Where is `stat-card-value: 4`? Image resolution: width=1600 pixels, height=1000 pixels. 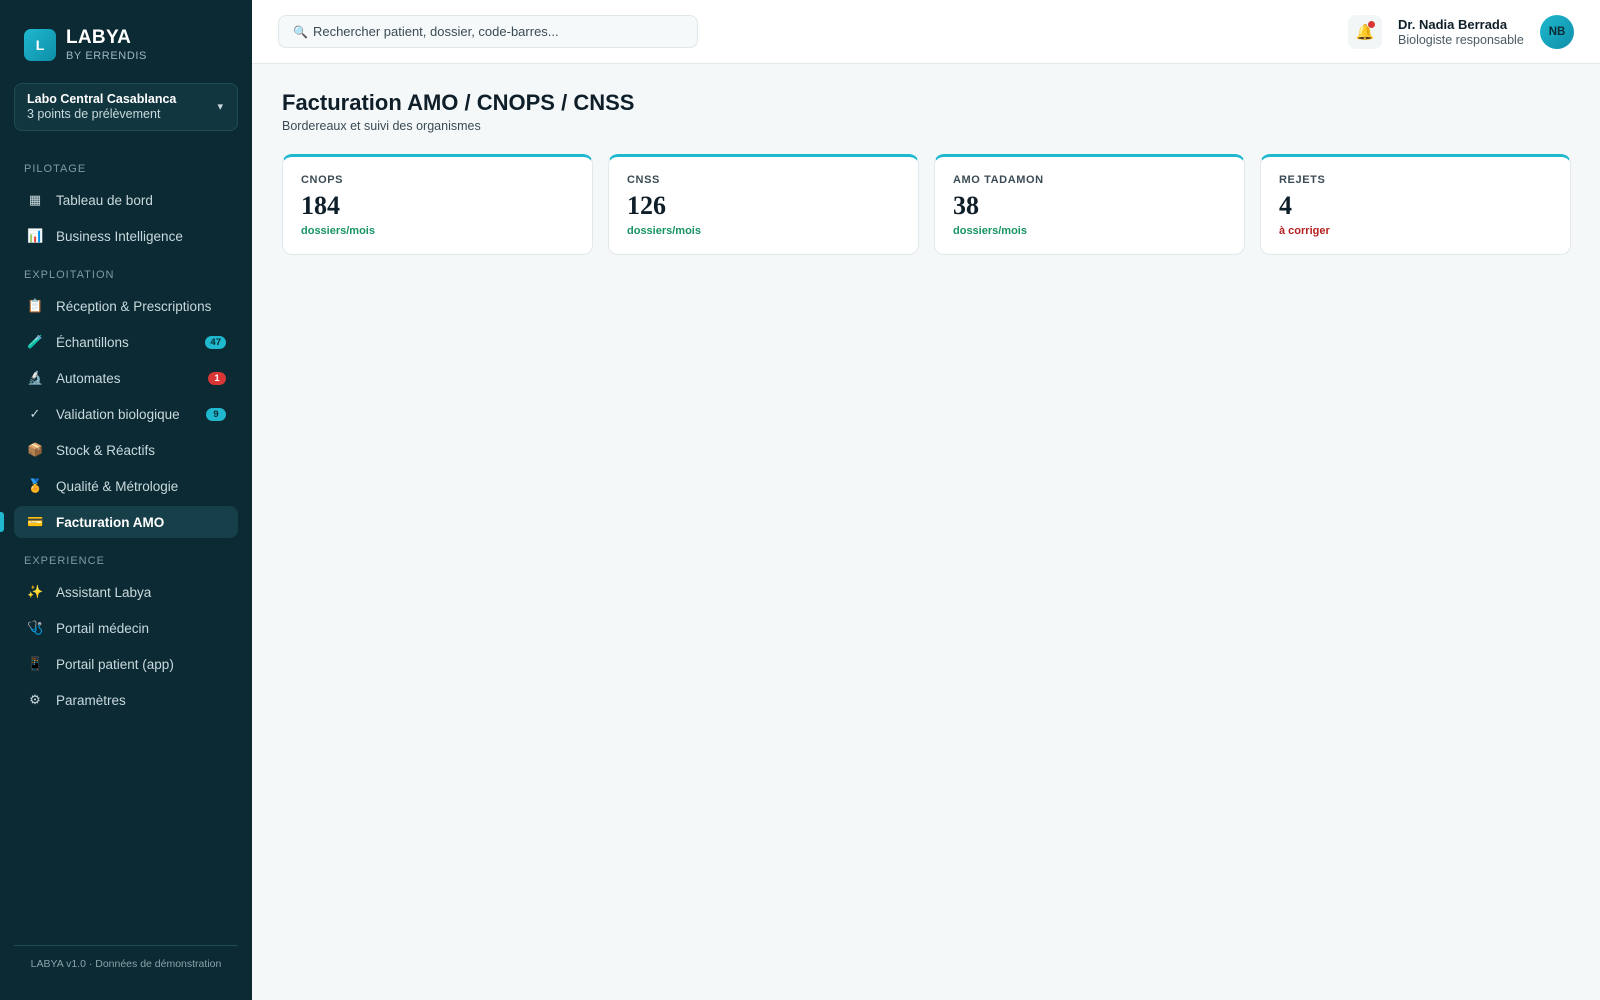 stat-card-value: 4 is located at coordinates (1285, 205).